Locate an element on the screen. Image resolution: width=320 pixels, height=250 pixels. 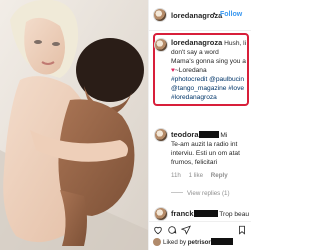
comment-text: Trop beau is located at coordinates (234, 214).